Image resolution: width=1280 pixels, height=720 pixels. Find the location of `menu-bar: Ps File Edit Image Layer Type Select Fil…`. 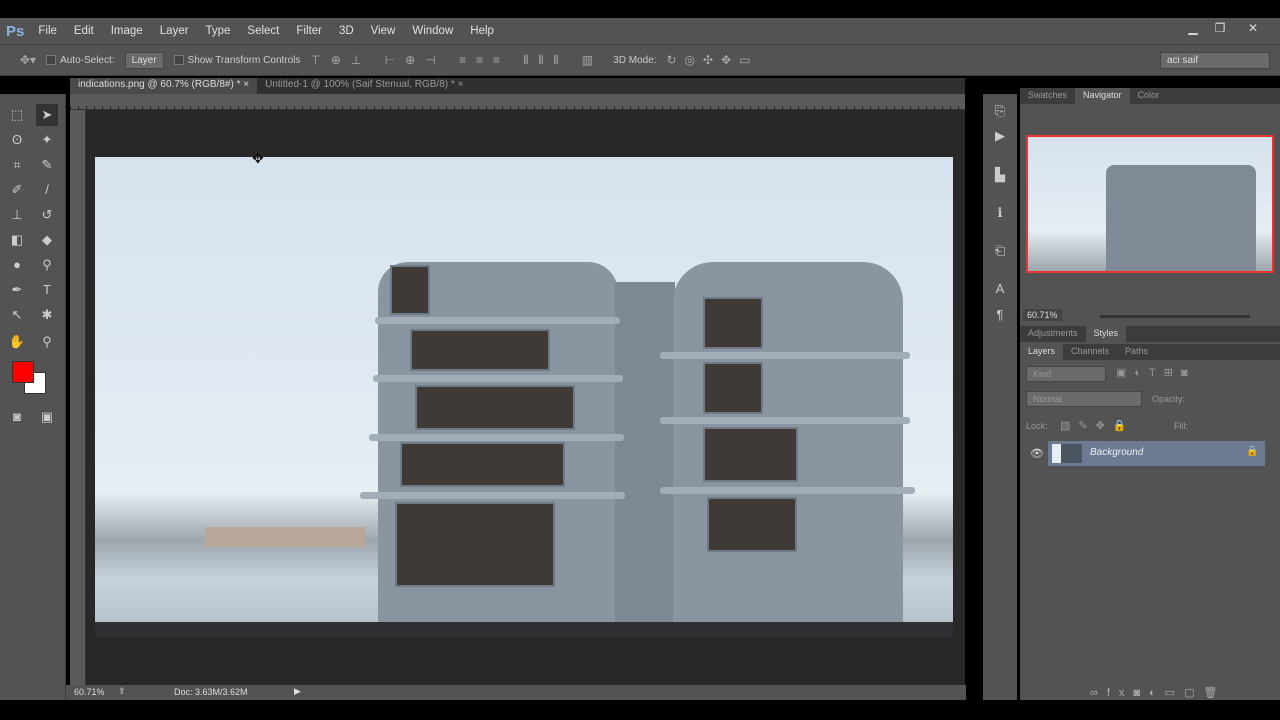

menu-bar: Ps File Edit Image Layer Type Select Fil… is located at coordinates (640, 31).